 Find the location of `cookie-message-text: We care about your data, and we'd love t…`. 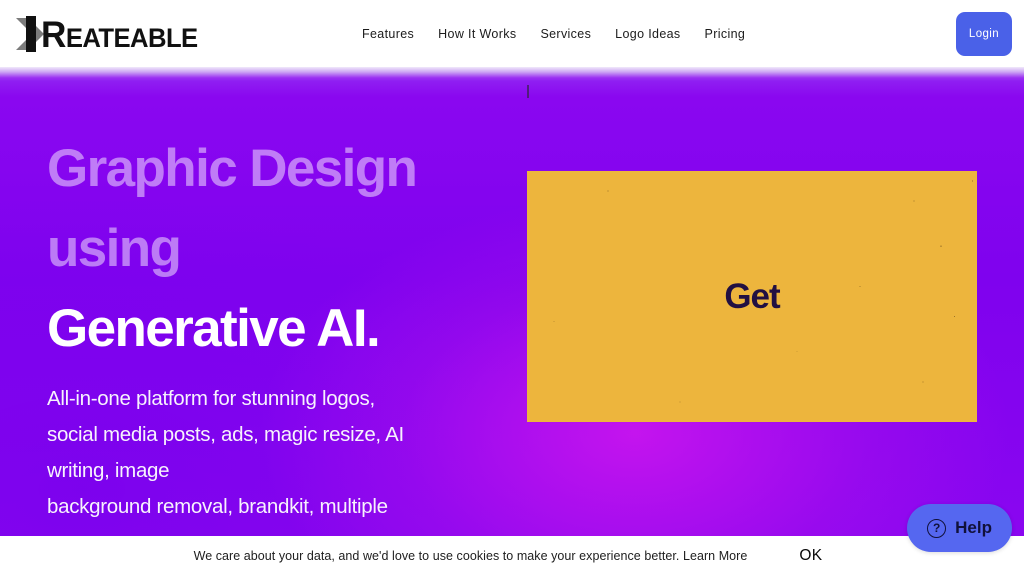

cookie-message-text: We care about your data, and we'd love t… is located at coordinates (436, 556).